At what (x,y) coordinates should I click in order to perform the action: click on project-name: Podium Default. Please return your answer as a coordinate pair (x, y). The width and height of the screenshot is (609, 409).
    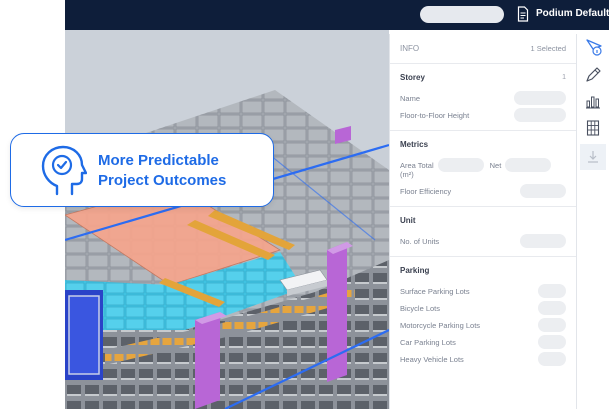
    Looking at the image, I should click on (572, 13).